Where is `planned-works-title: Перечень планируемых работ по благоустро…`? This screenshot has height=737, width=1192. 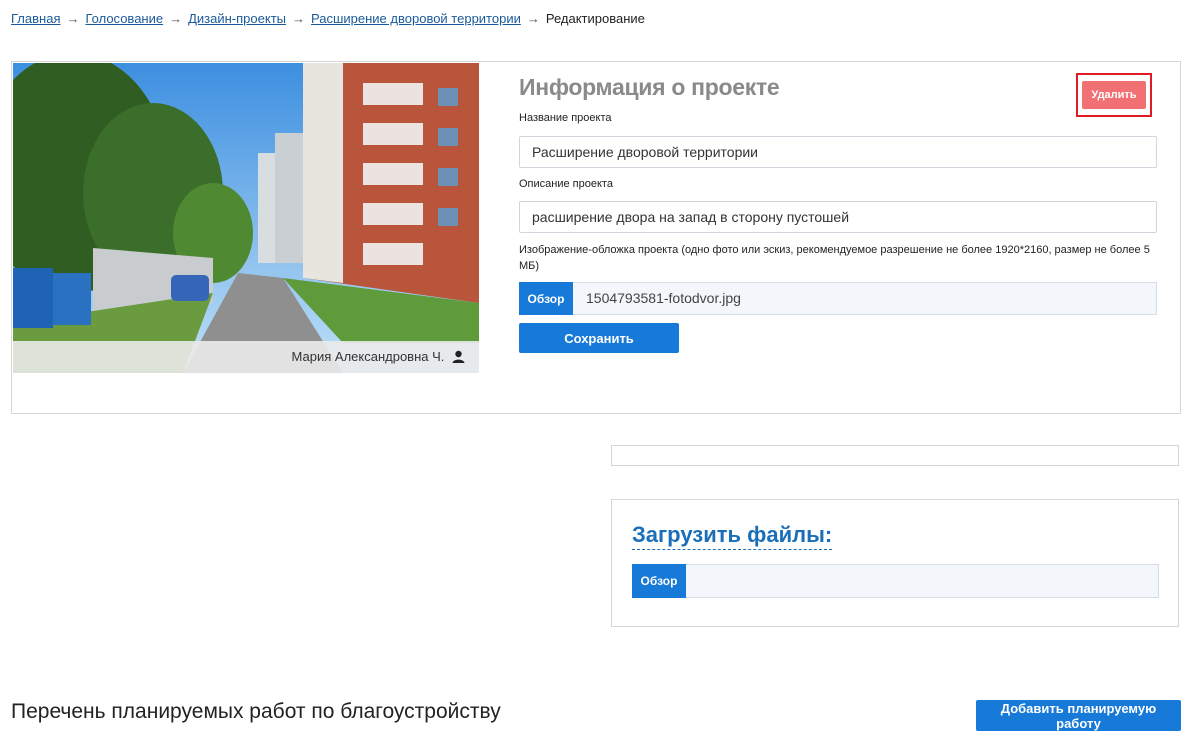 planned-works-title: Перечень планируемых работ по благоустро… is located at coordinates (256, 711).